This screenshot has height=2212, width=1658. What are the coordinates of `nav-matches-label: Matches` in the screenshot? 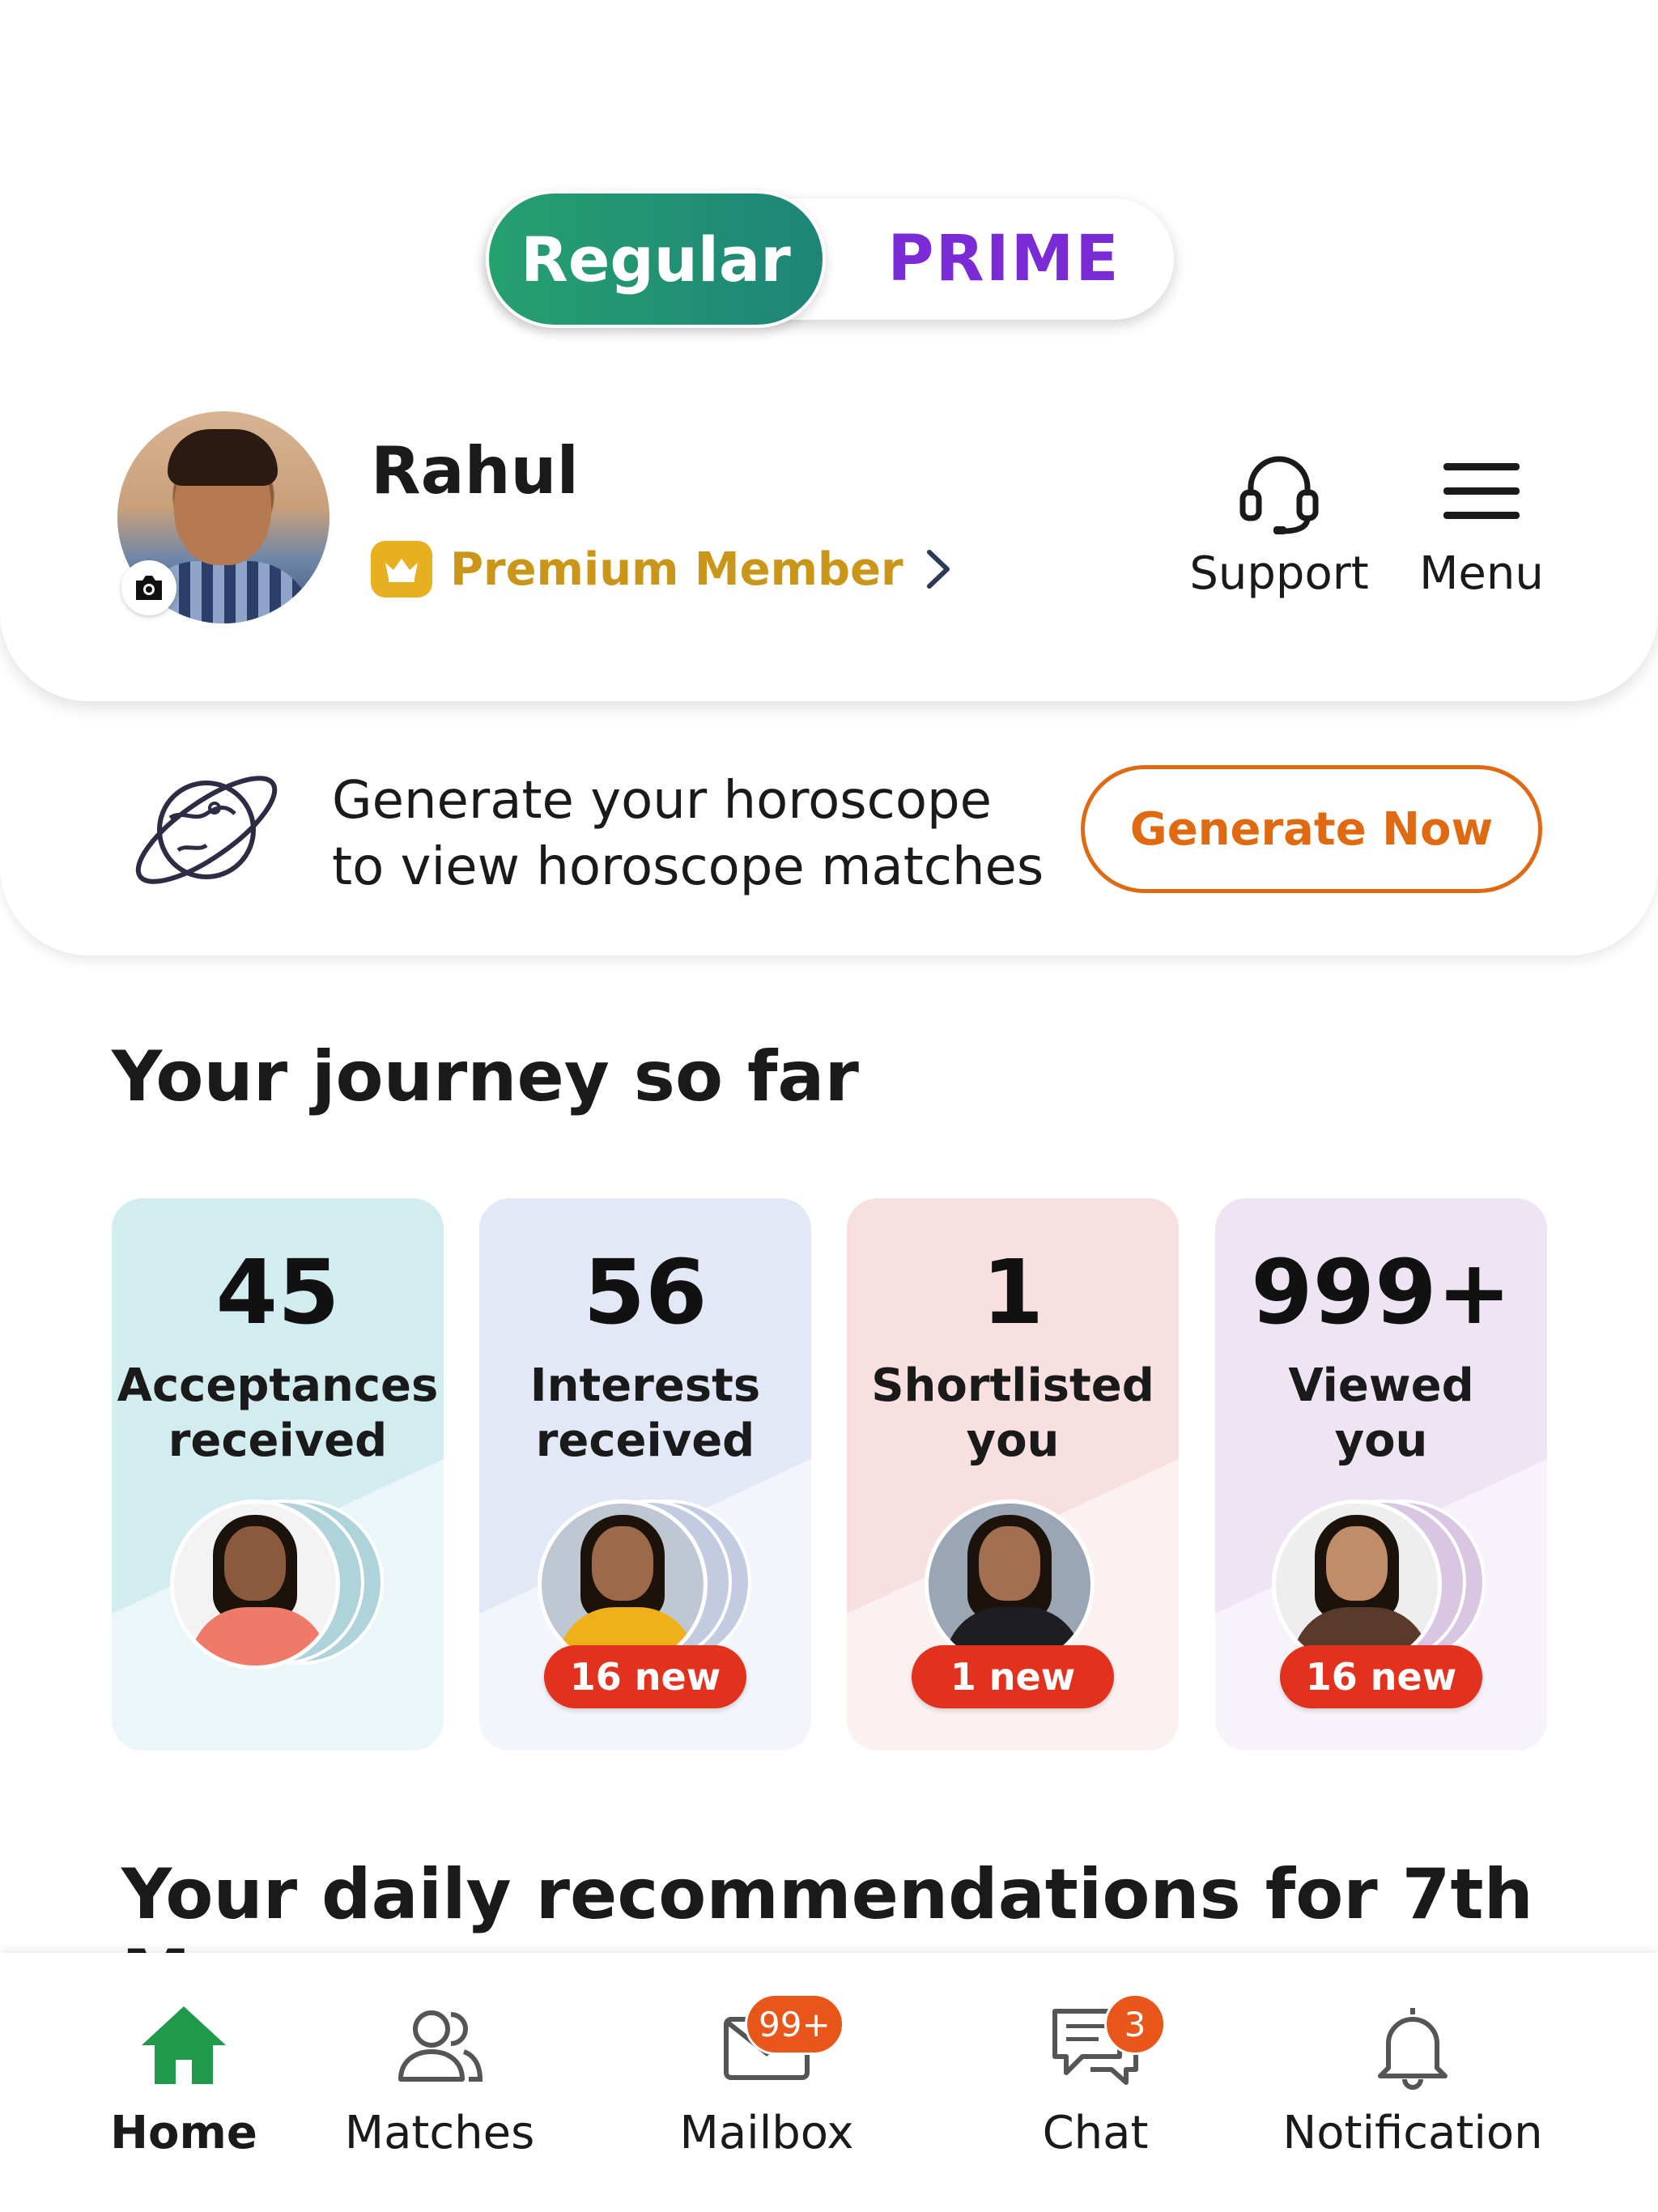 It's located at (439, 2133).